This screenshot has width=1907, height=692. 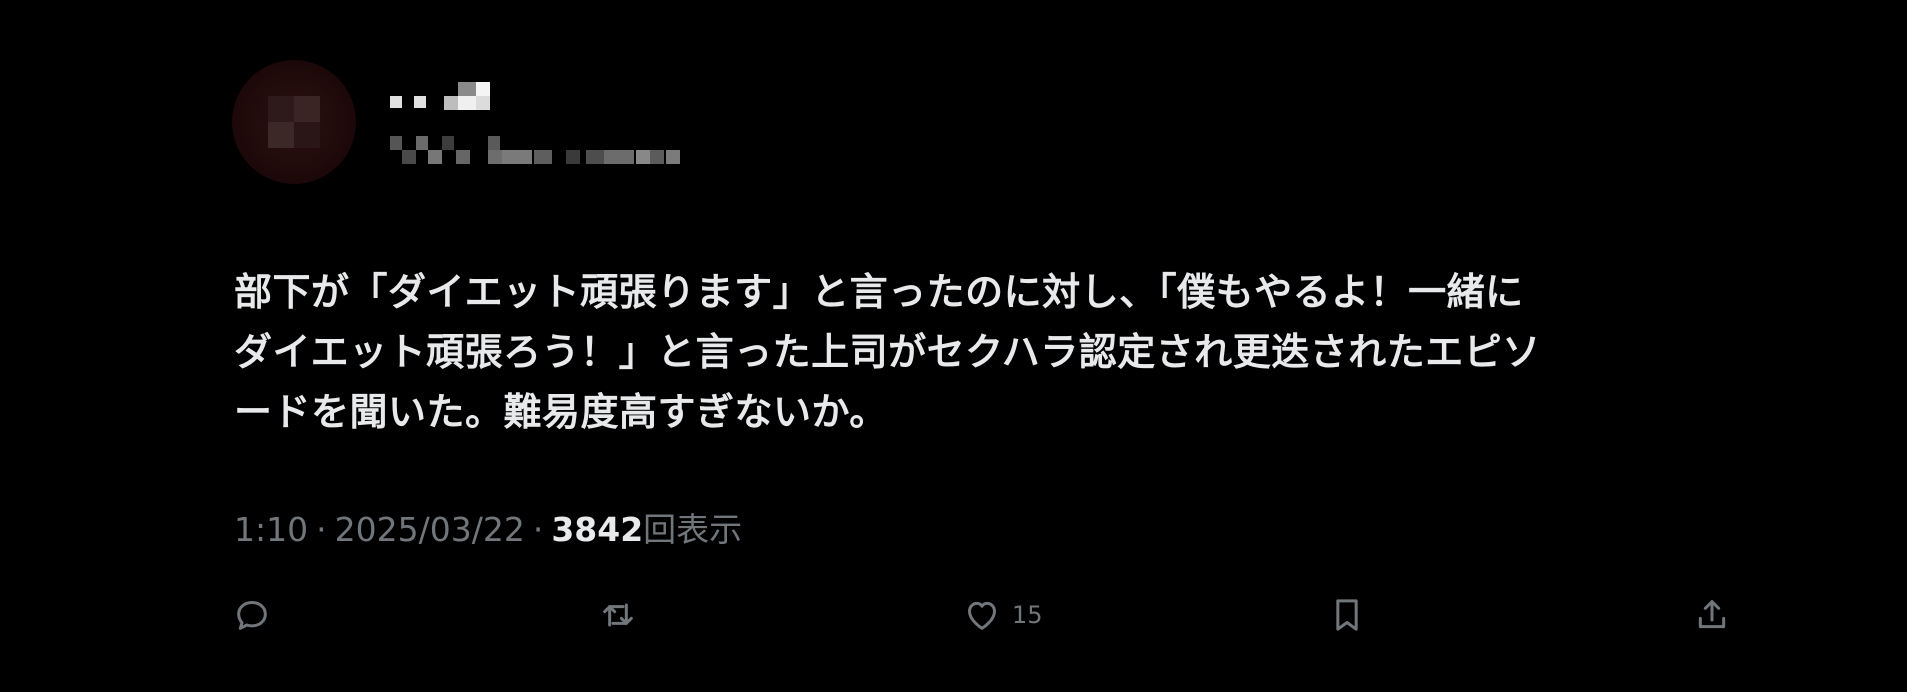 What do you see at coordinates (540, 149) in the screenshot?
I see `author-handle-censored` at bounding box center [540, 149].